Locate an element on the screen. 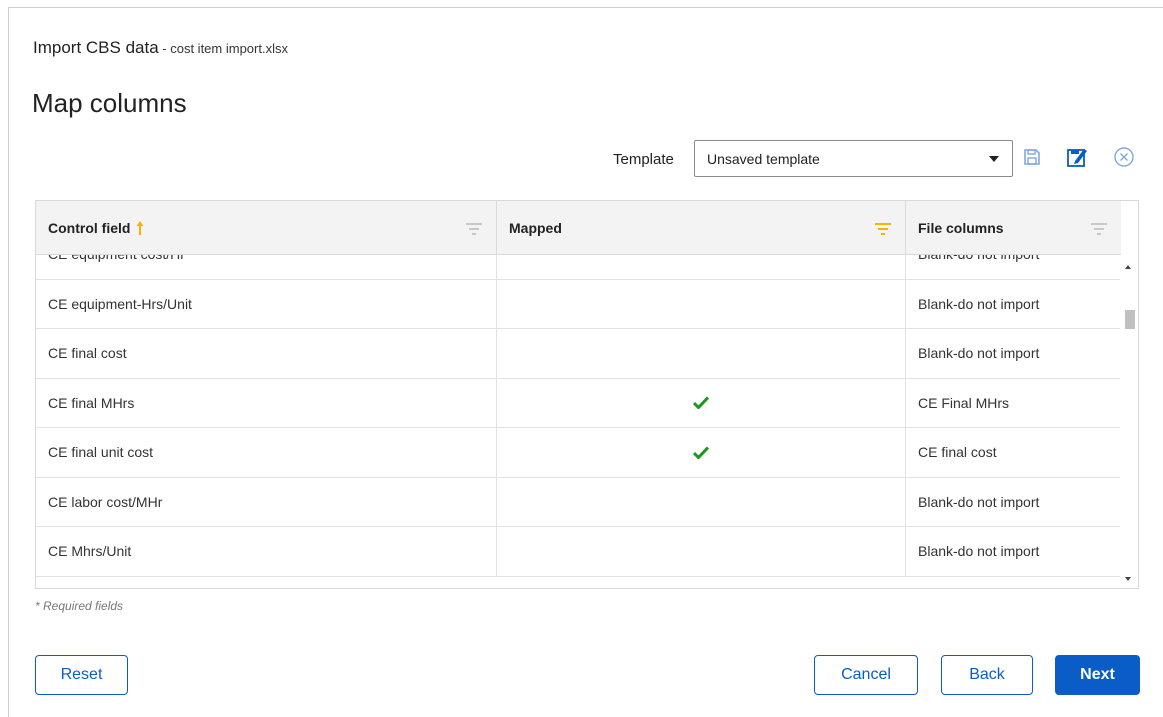 This screenshot has height=717, width=1163. table-row: CE labor cost/MHr Blank-do not import is located at coordinates (578, 502).